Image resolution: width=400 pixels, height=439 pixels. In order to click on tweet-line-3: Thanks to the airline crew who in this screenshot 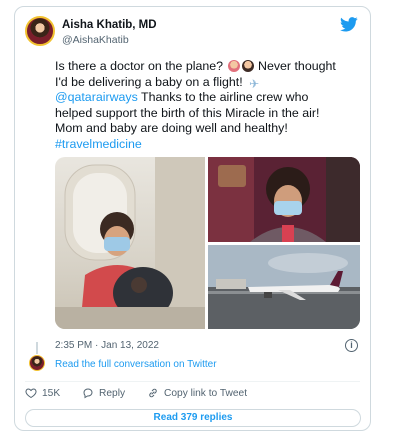, I will do `click(223, 97)`.